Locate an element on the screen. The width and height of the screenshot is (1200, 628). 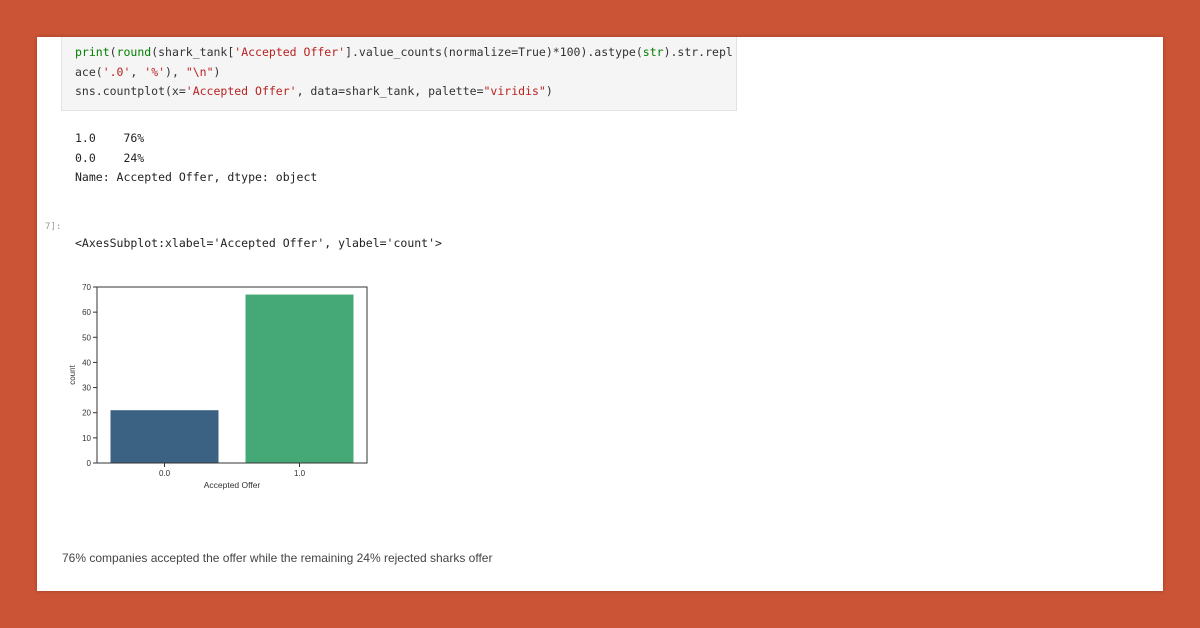
countplot-chart: 0 10 20 30 40 50 60 70 0.0 1.0 Accepted Offer count is located at coordinates (218, 386).